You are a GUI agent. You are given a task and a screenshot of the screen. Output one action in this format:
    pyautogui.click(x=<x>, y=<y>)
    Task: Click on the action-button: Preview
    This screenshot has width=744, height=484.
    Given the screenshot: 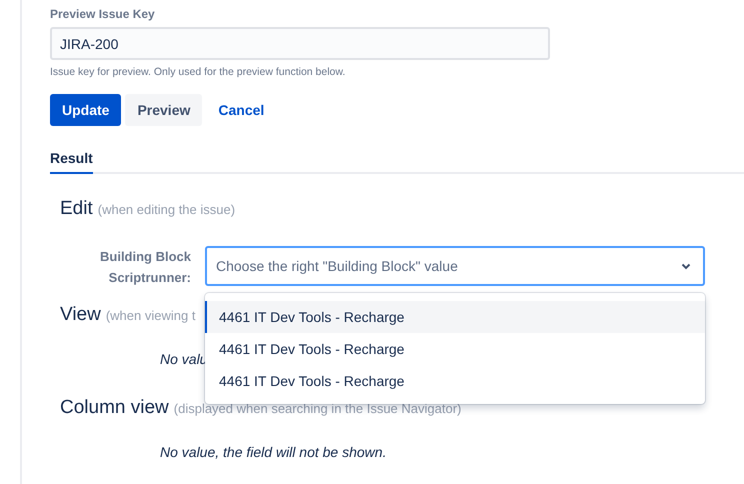 What is the action you would take?
    pyautogui.click(x=163, y=110)
    